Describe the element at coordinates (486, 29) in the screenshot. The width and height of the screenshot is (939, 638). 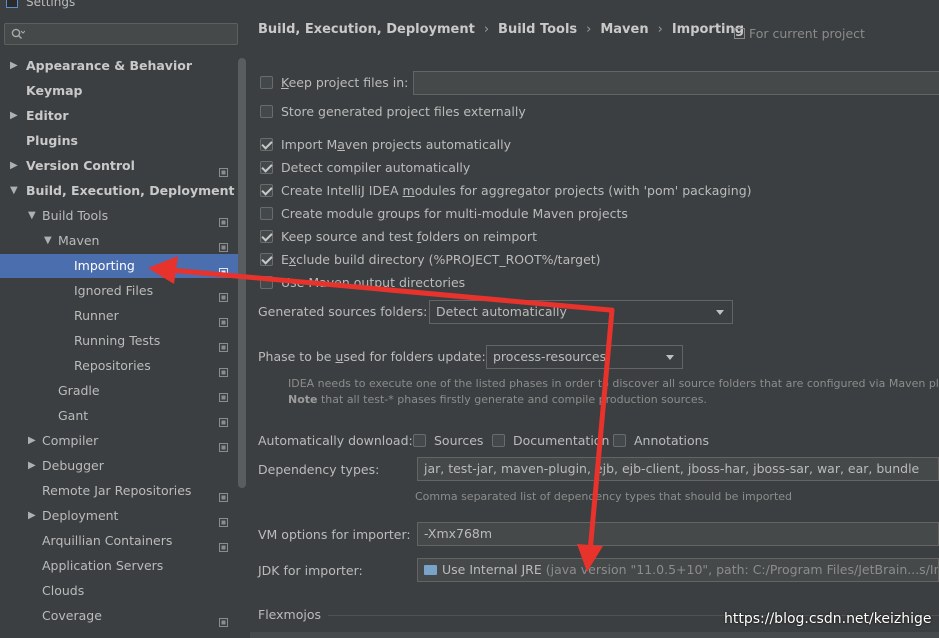
I see `chevron-right-icon: ›` at that location.